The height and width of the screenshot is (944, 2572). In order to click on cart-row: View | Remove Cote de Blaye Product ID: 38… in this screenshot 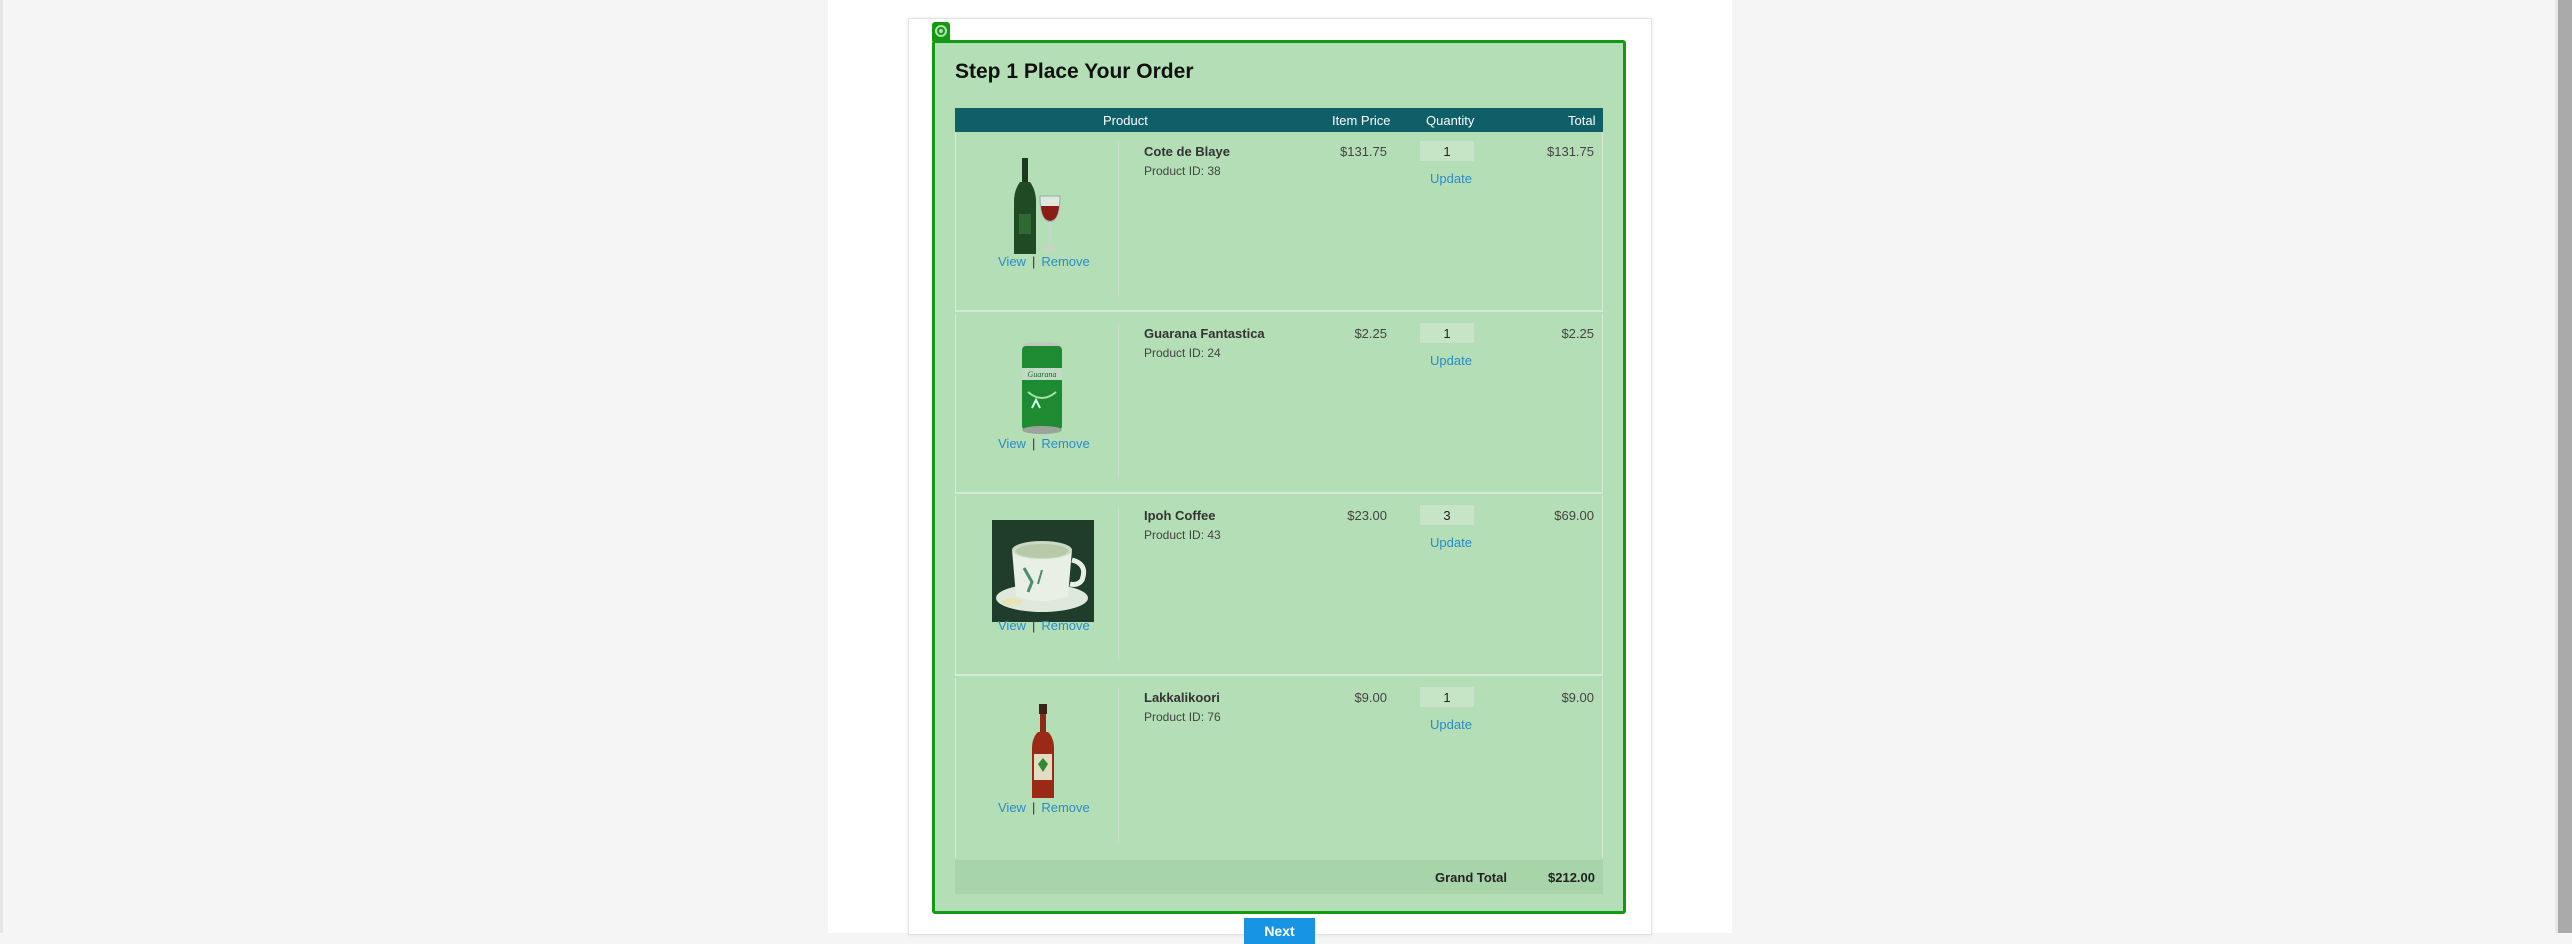, I will do `click(1279, 222)`.